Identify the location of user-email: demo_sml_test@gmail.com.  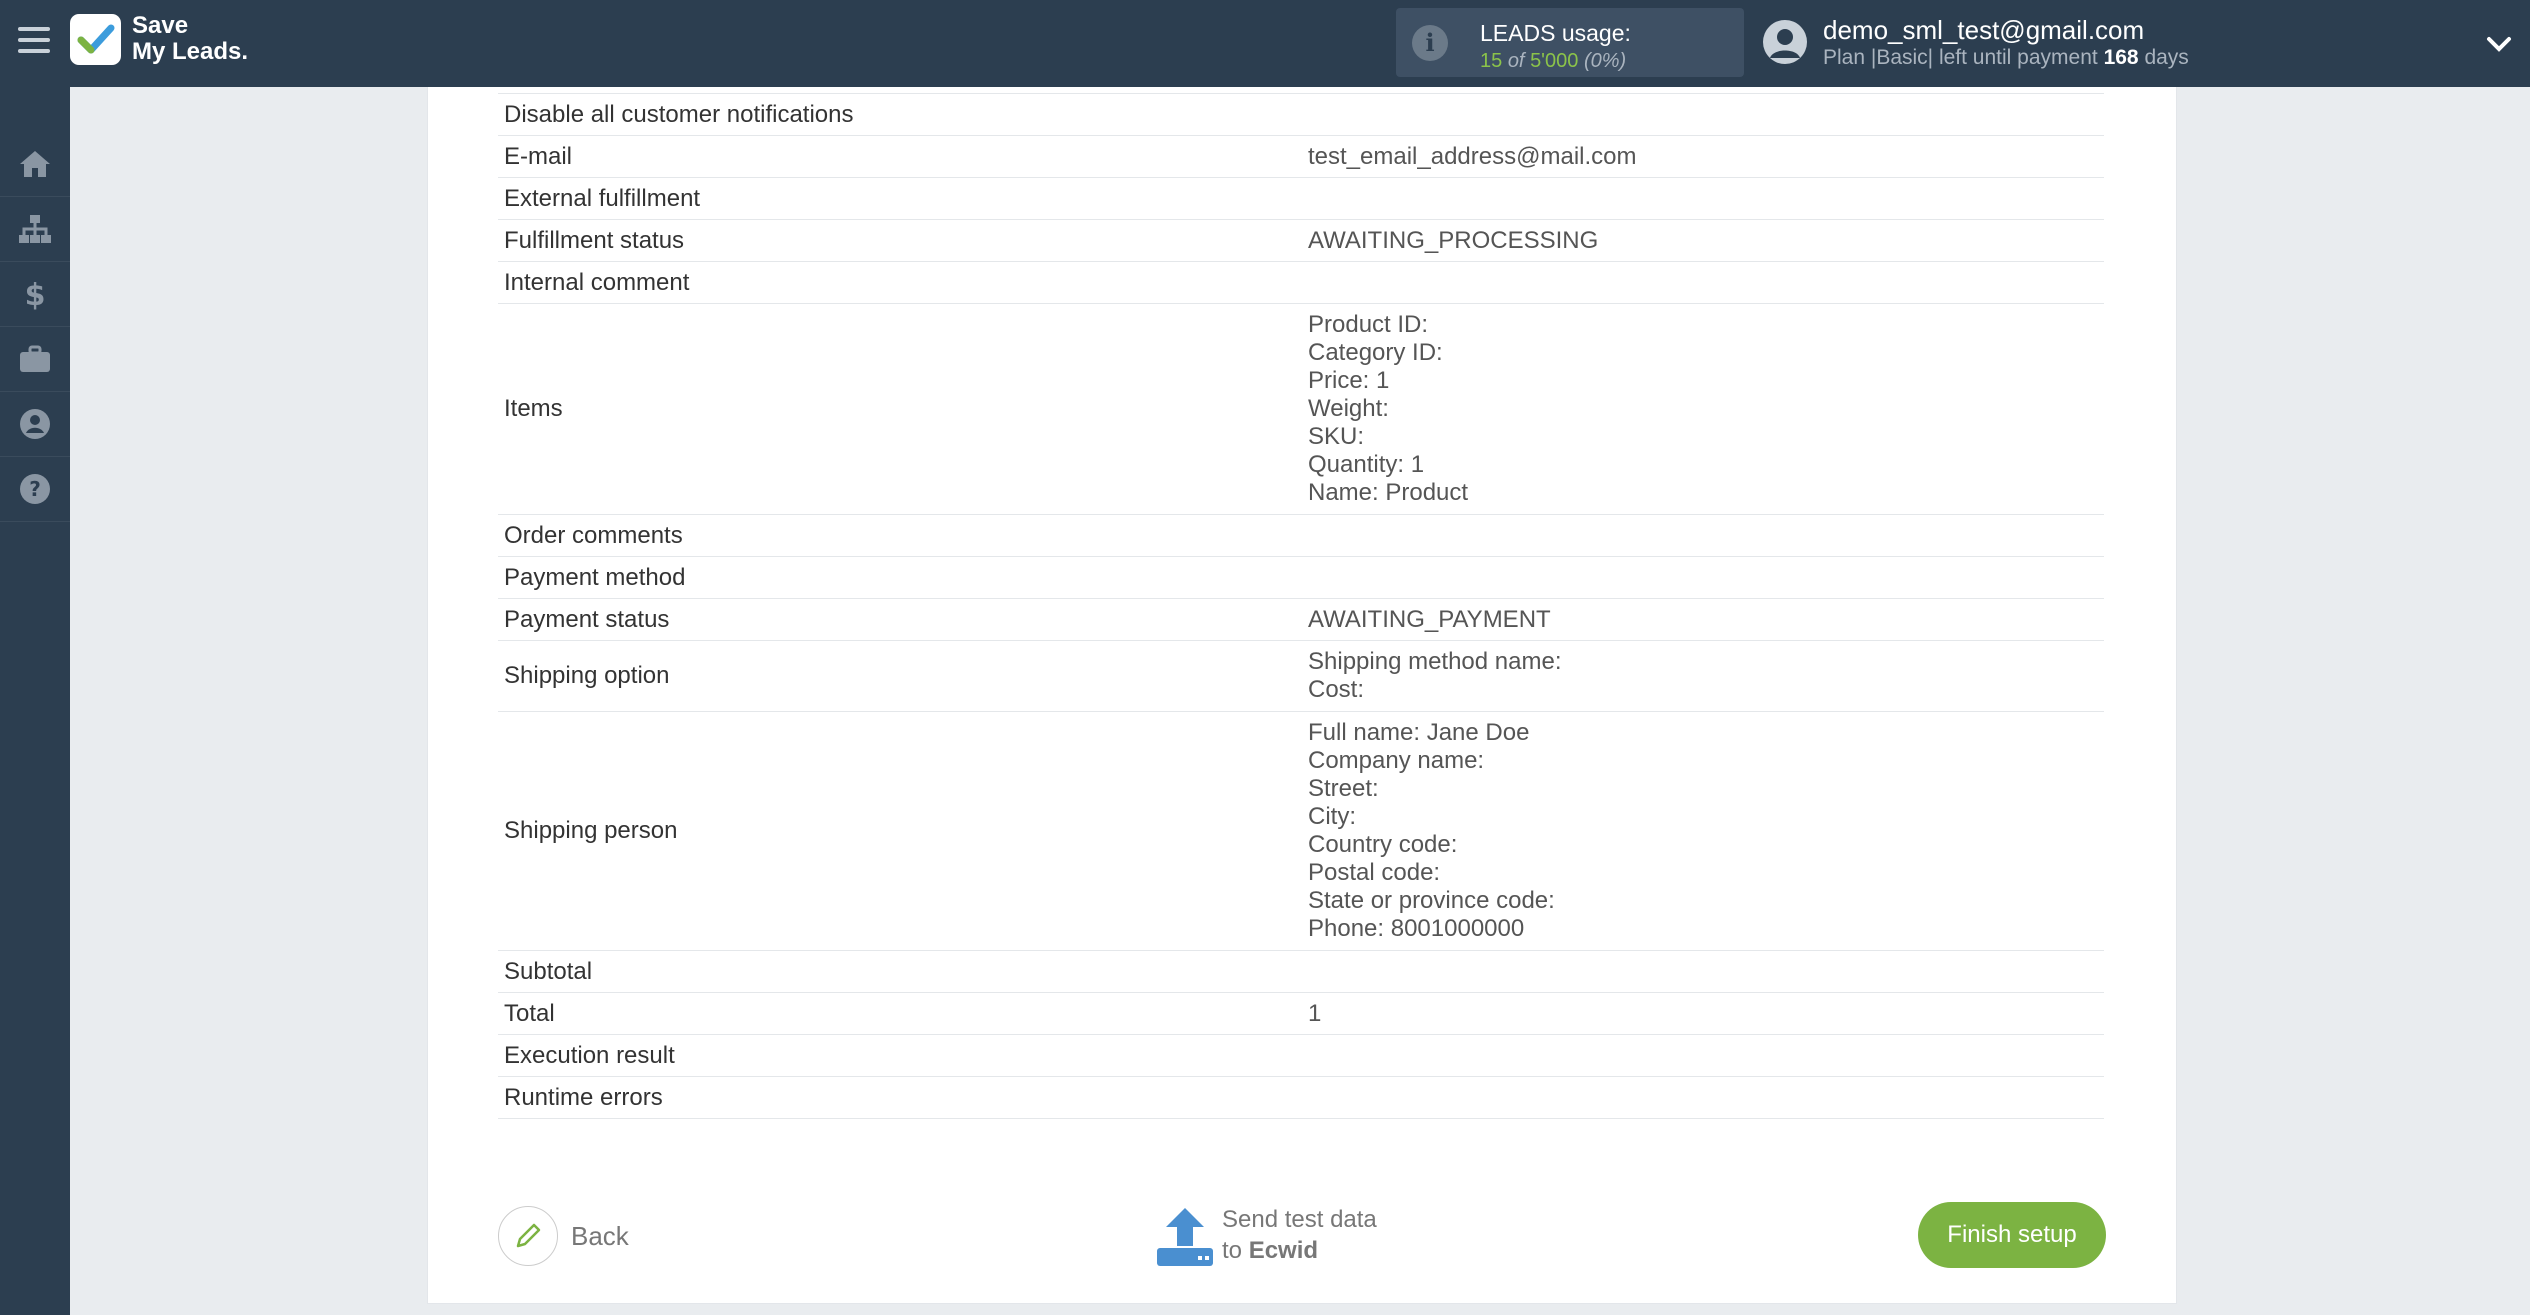
(1983, 30).